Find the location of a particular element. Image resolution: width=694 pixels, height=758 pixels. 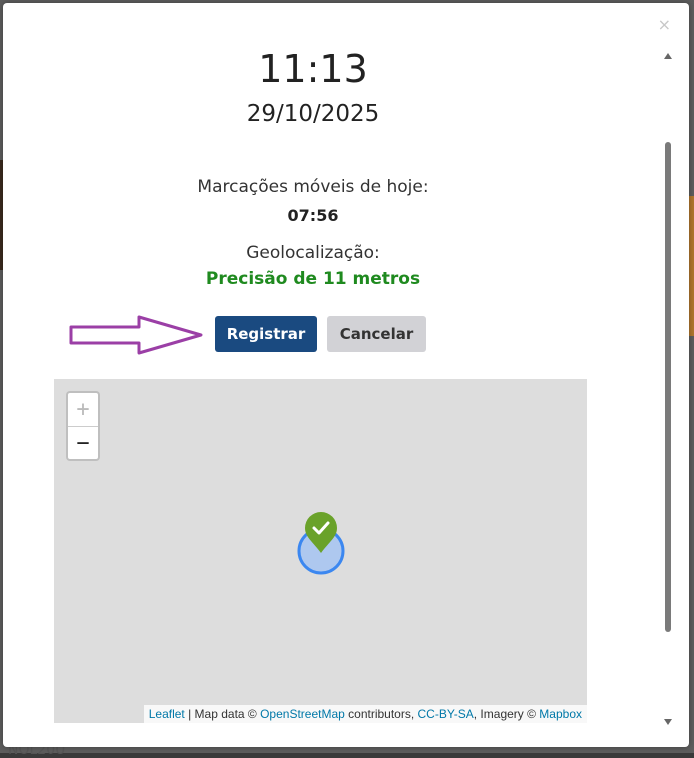

attribution-text: | Map data © is located at coordinates (222, 714).